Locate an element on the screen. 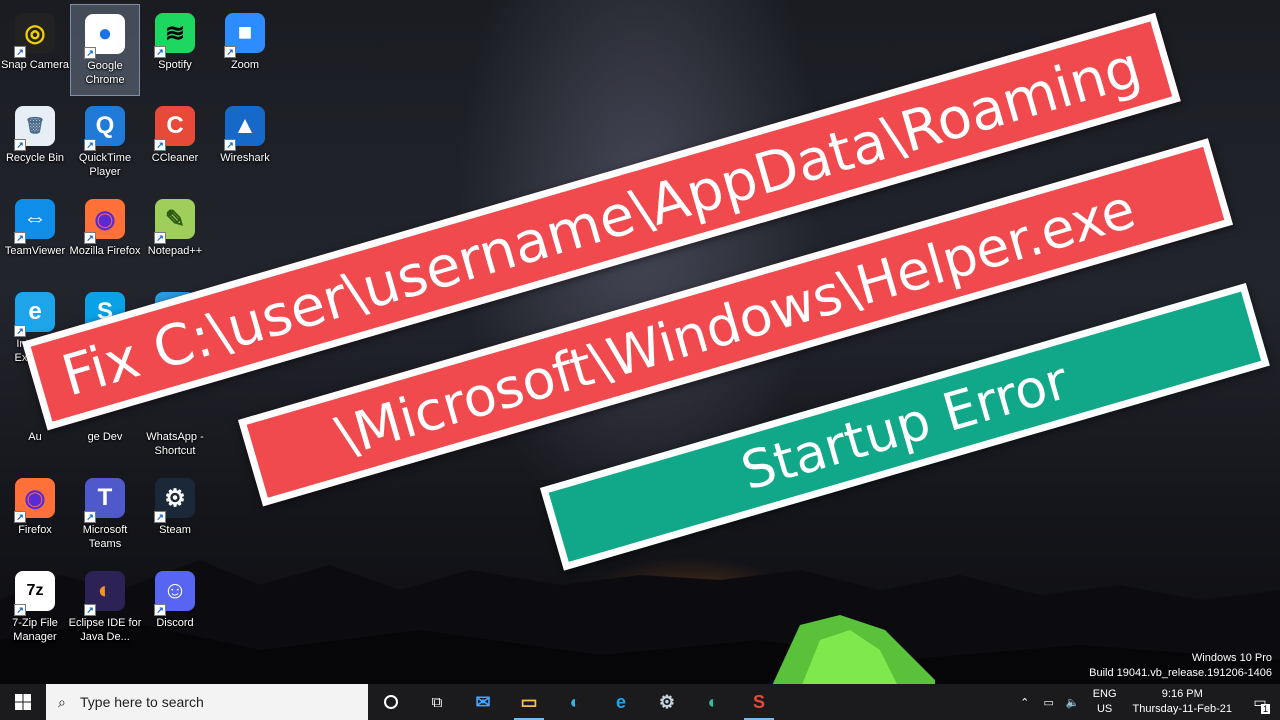 The image size is (1280, 720). desktop-icon-label: Firefox is located at coordinates (35, 530).